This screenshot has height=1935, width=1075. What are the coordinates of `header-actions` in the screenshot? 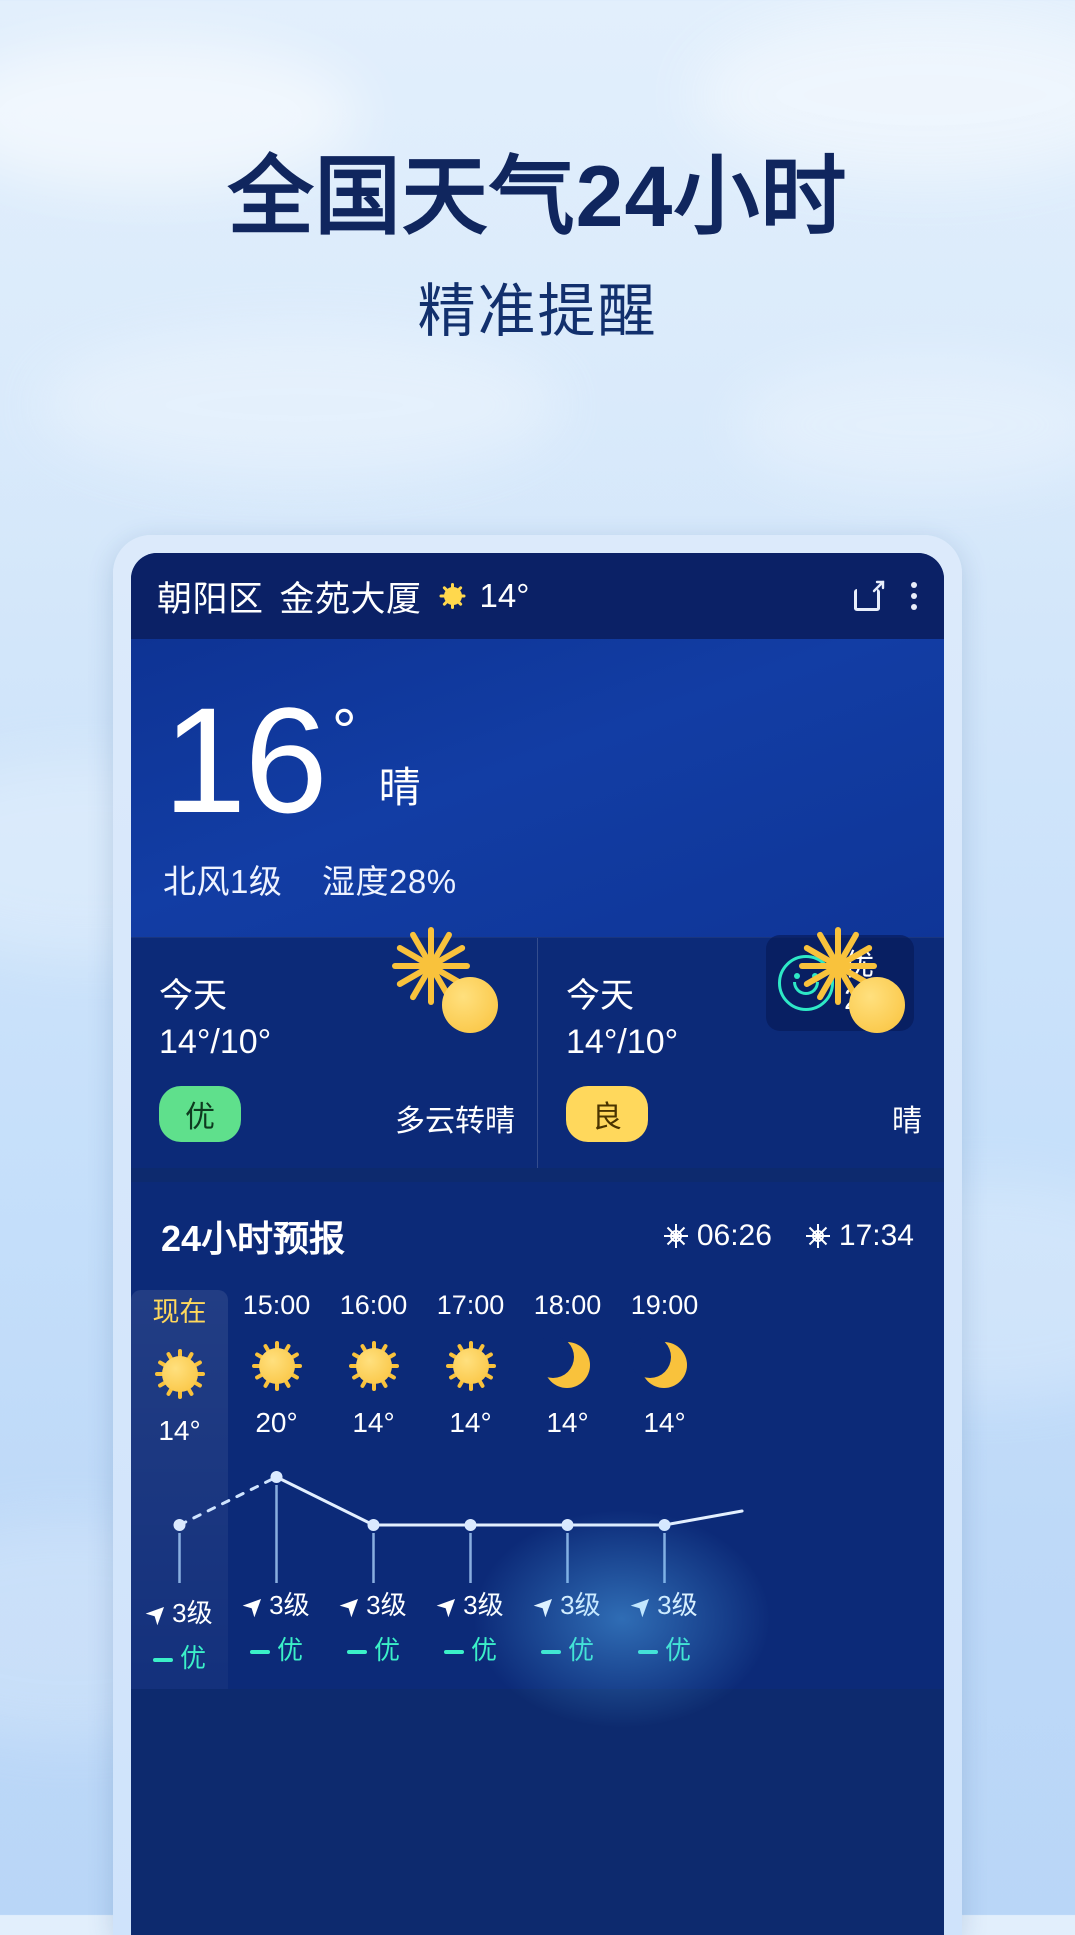 It's located at (886, 595).